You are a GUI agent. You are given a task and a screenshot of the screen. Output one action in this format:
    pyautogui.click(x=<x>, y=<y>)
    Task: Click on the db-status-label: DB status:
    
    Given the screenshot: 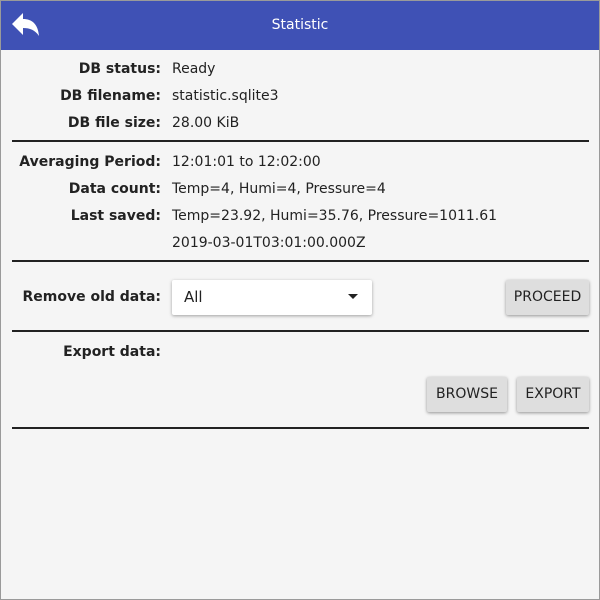 What is the action you would take?
    pyautogui.click(x=119, y=69)
    